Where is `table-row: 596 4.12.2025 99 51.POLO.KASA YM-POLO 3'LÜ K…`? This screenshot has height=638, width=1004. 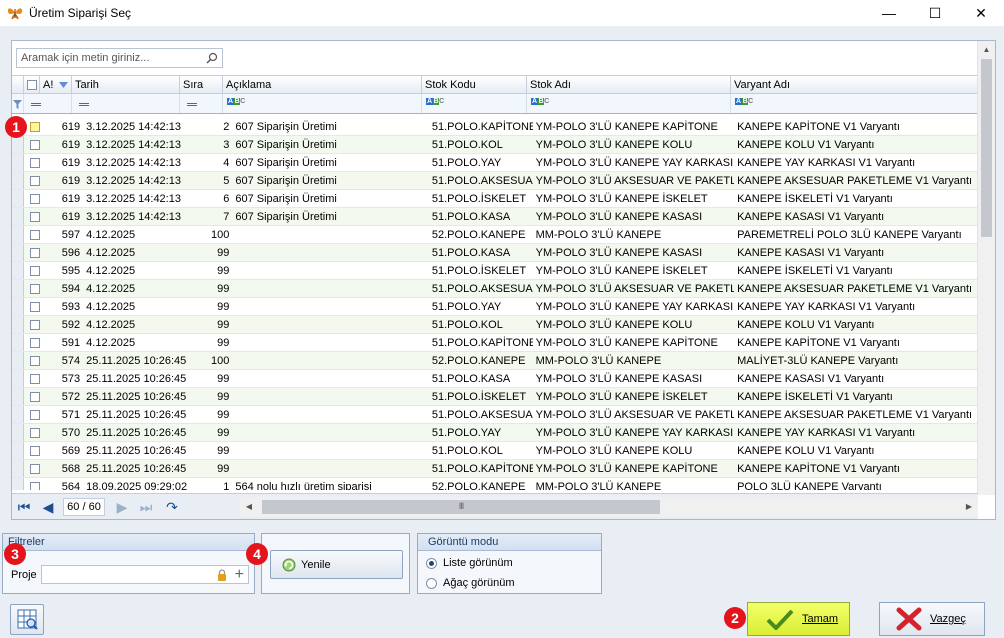
table-row: 596 4.12.2025 99 51.POLO.KASA YM-POLO 3'LÜ K… is located at coordinates (495, 253).